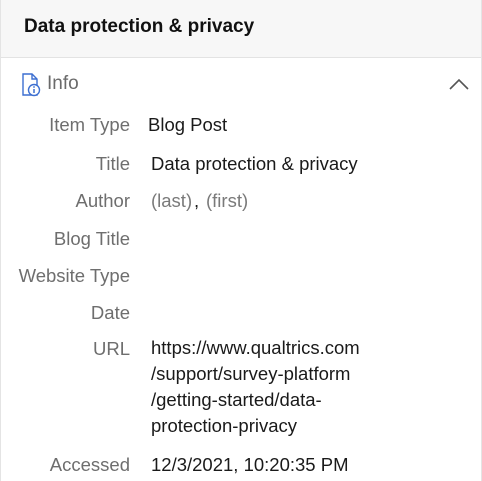 The width and height of the screenshot is (482, 481). I want to click on website-type-field, so click(301, 276).